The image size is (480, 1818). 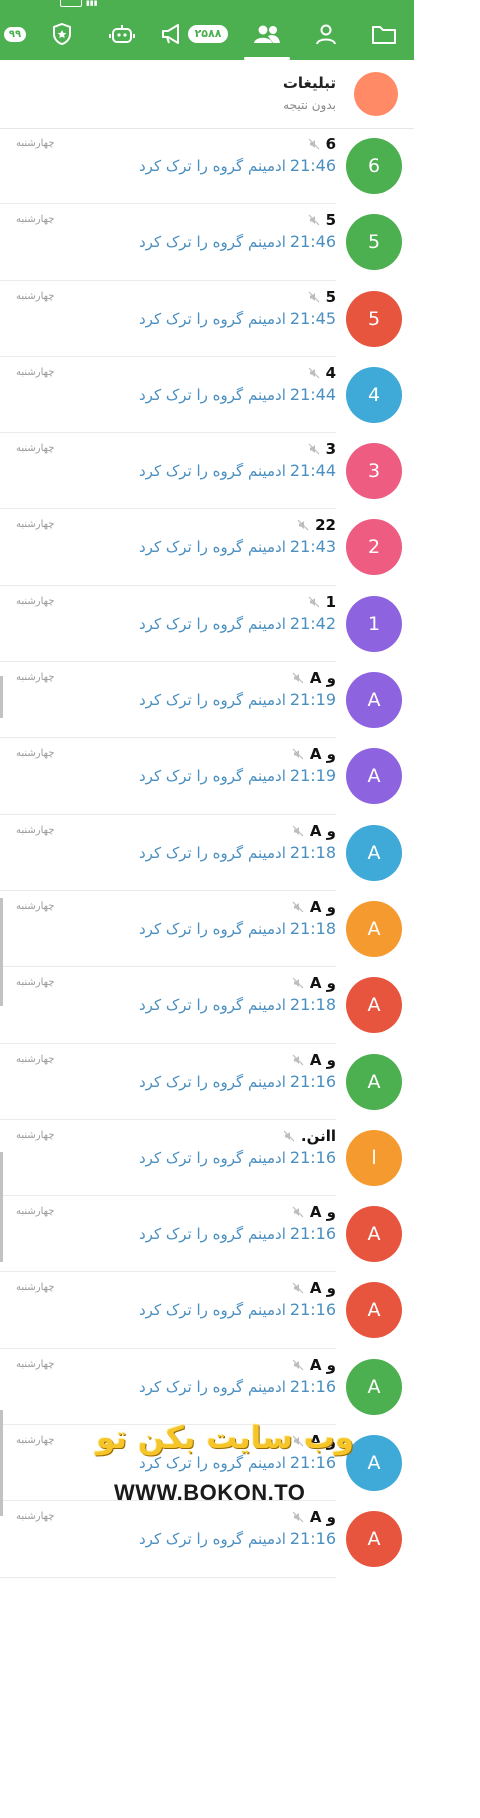 What do you see at coordinates (207, 319) in the screenshot?
I see `chat-row: 5 5 چهارشنبه 21:45 ادمینم گروه را ترک کرد` at bounding box center [207, 319].